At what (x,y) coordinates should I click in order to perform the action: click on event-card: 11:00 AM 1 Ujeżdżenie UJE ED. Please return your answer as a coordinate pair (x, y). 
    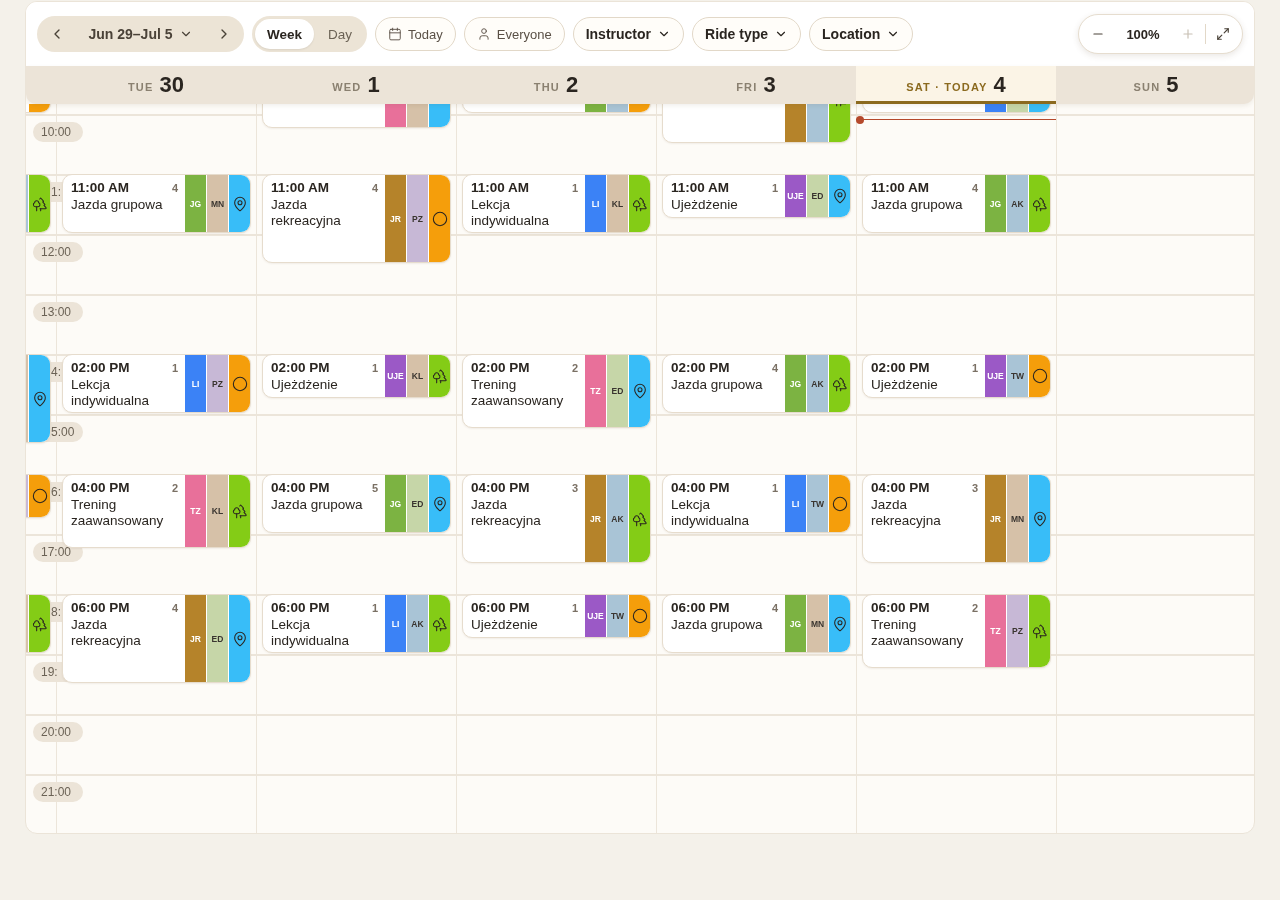
    Looking at the image, I should click on (756, 196).